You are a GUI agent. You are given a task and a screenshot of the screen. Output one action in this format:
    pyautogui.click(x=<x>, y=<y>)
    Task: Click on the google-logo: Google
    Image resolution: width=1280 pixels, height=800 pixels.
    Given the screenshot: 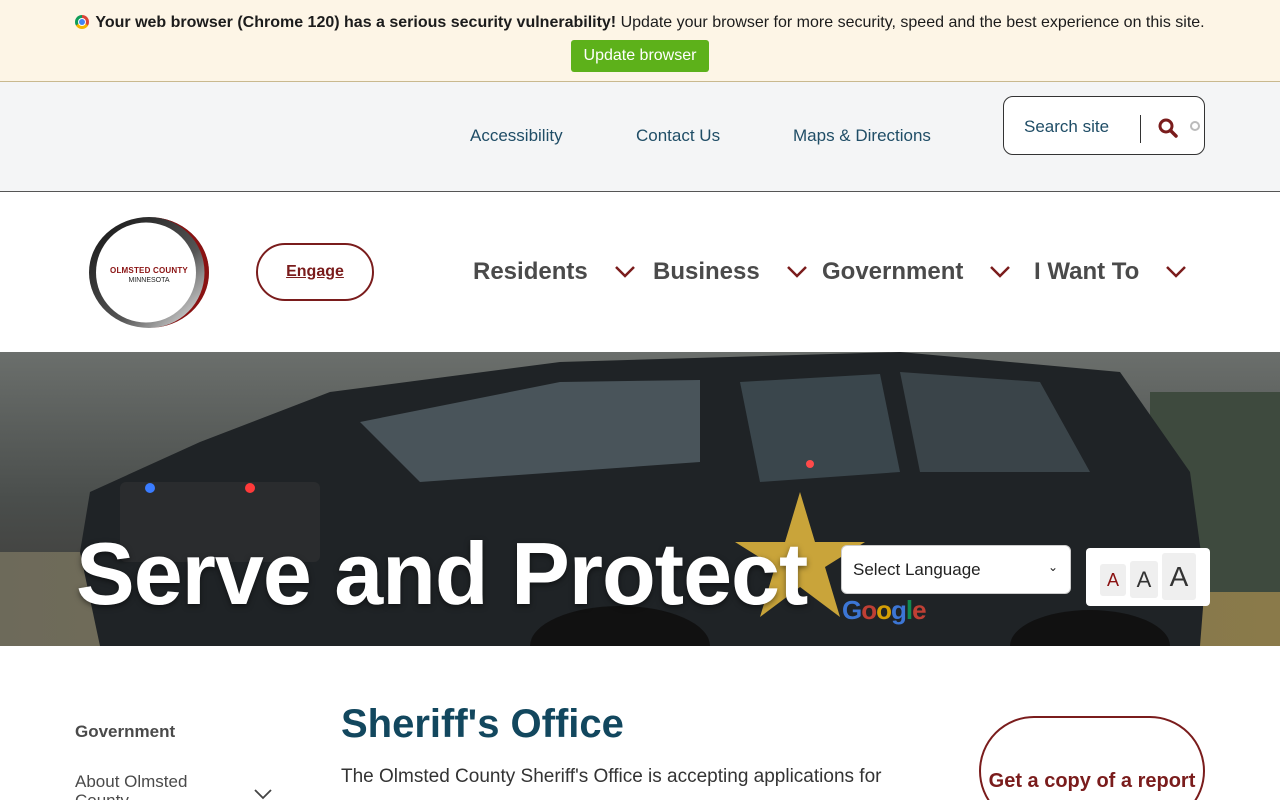 What is the action you would take?
    pyautogui.click(x=884, y=610)
    